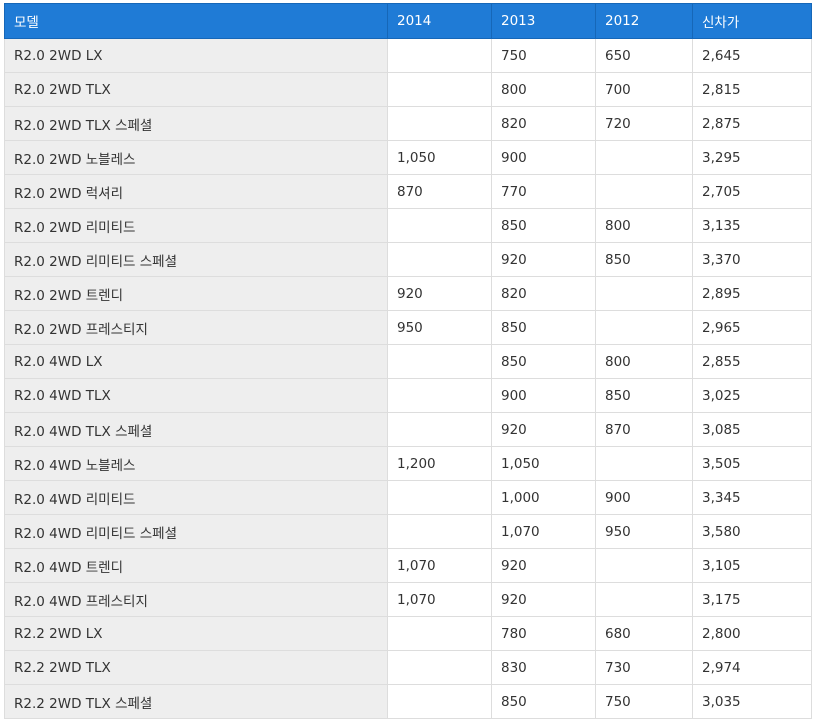 This screenshot has width=815, height=719. I want to click on table-row: R2.0 2WD TLX 800 700 2,815, so click(408, 89).